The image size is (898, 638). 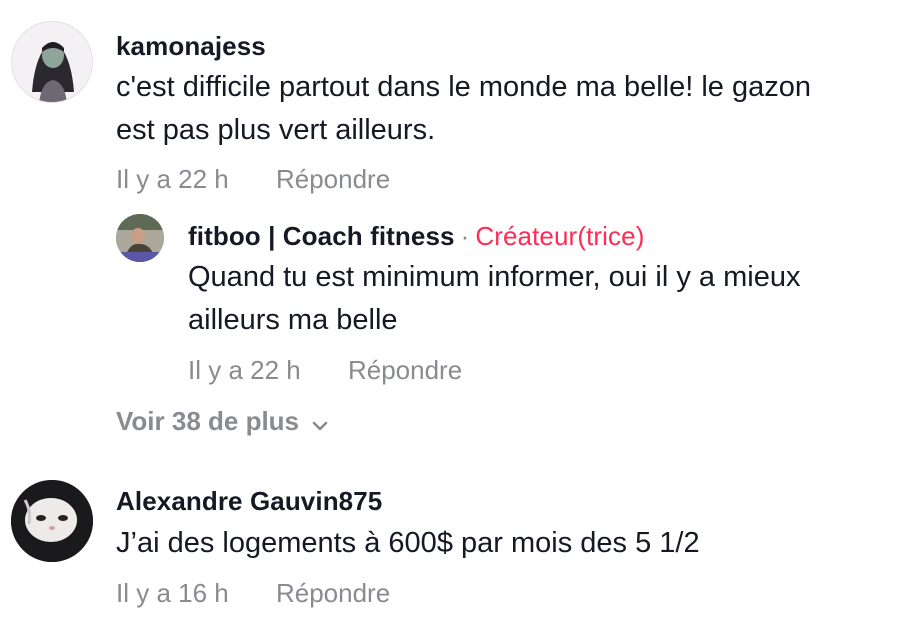 I want to click on comment-username: fitboo | Coach fitness · Créateur(trice), so click(x=416, y=236).